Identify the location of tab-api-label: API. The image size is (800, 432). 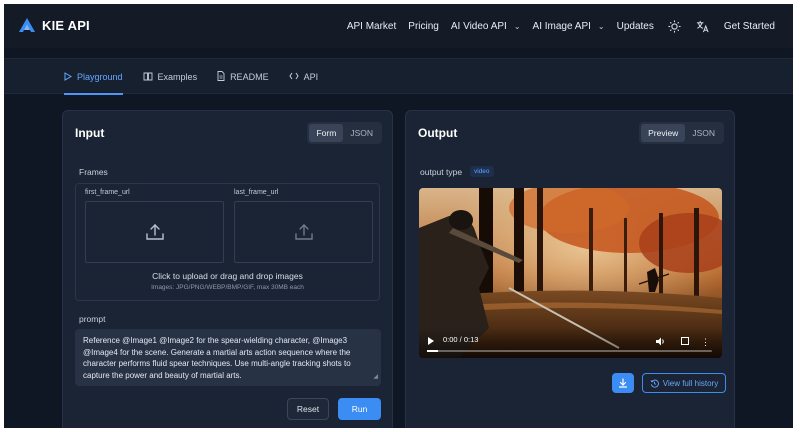
(311, 77).